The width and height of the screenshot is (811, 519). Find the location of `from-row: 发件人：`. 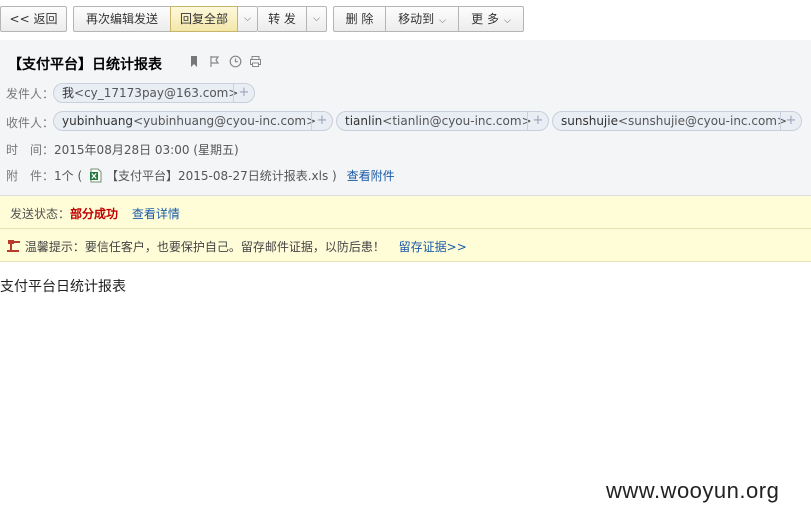

from-row: 发件人： is located at coordinates (30, 93).